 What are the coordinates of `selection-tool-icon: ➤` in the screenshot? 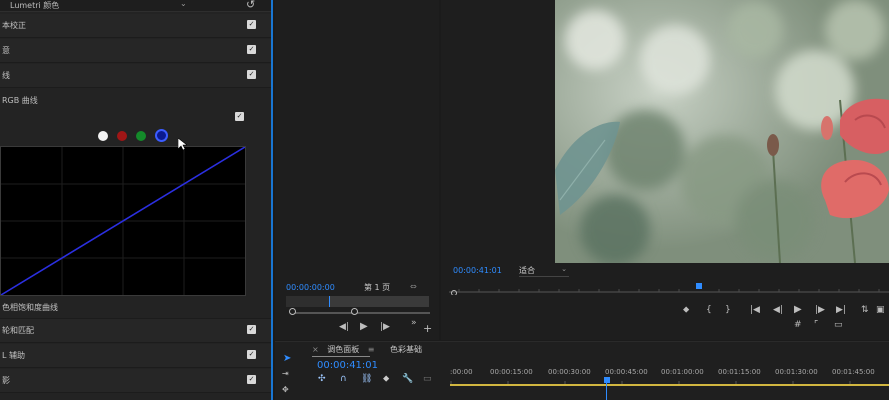 It's located at (287, 358).